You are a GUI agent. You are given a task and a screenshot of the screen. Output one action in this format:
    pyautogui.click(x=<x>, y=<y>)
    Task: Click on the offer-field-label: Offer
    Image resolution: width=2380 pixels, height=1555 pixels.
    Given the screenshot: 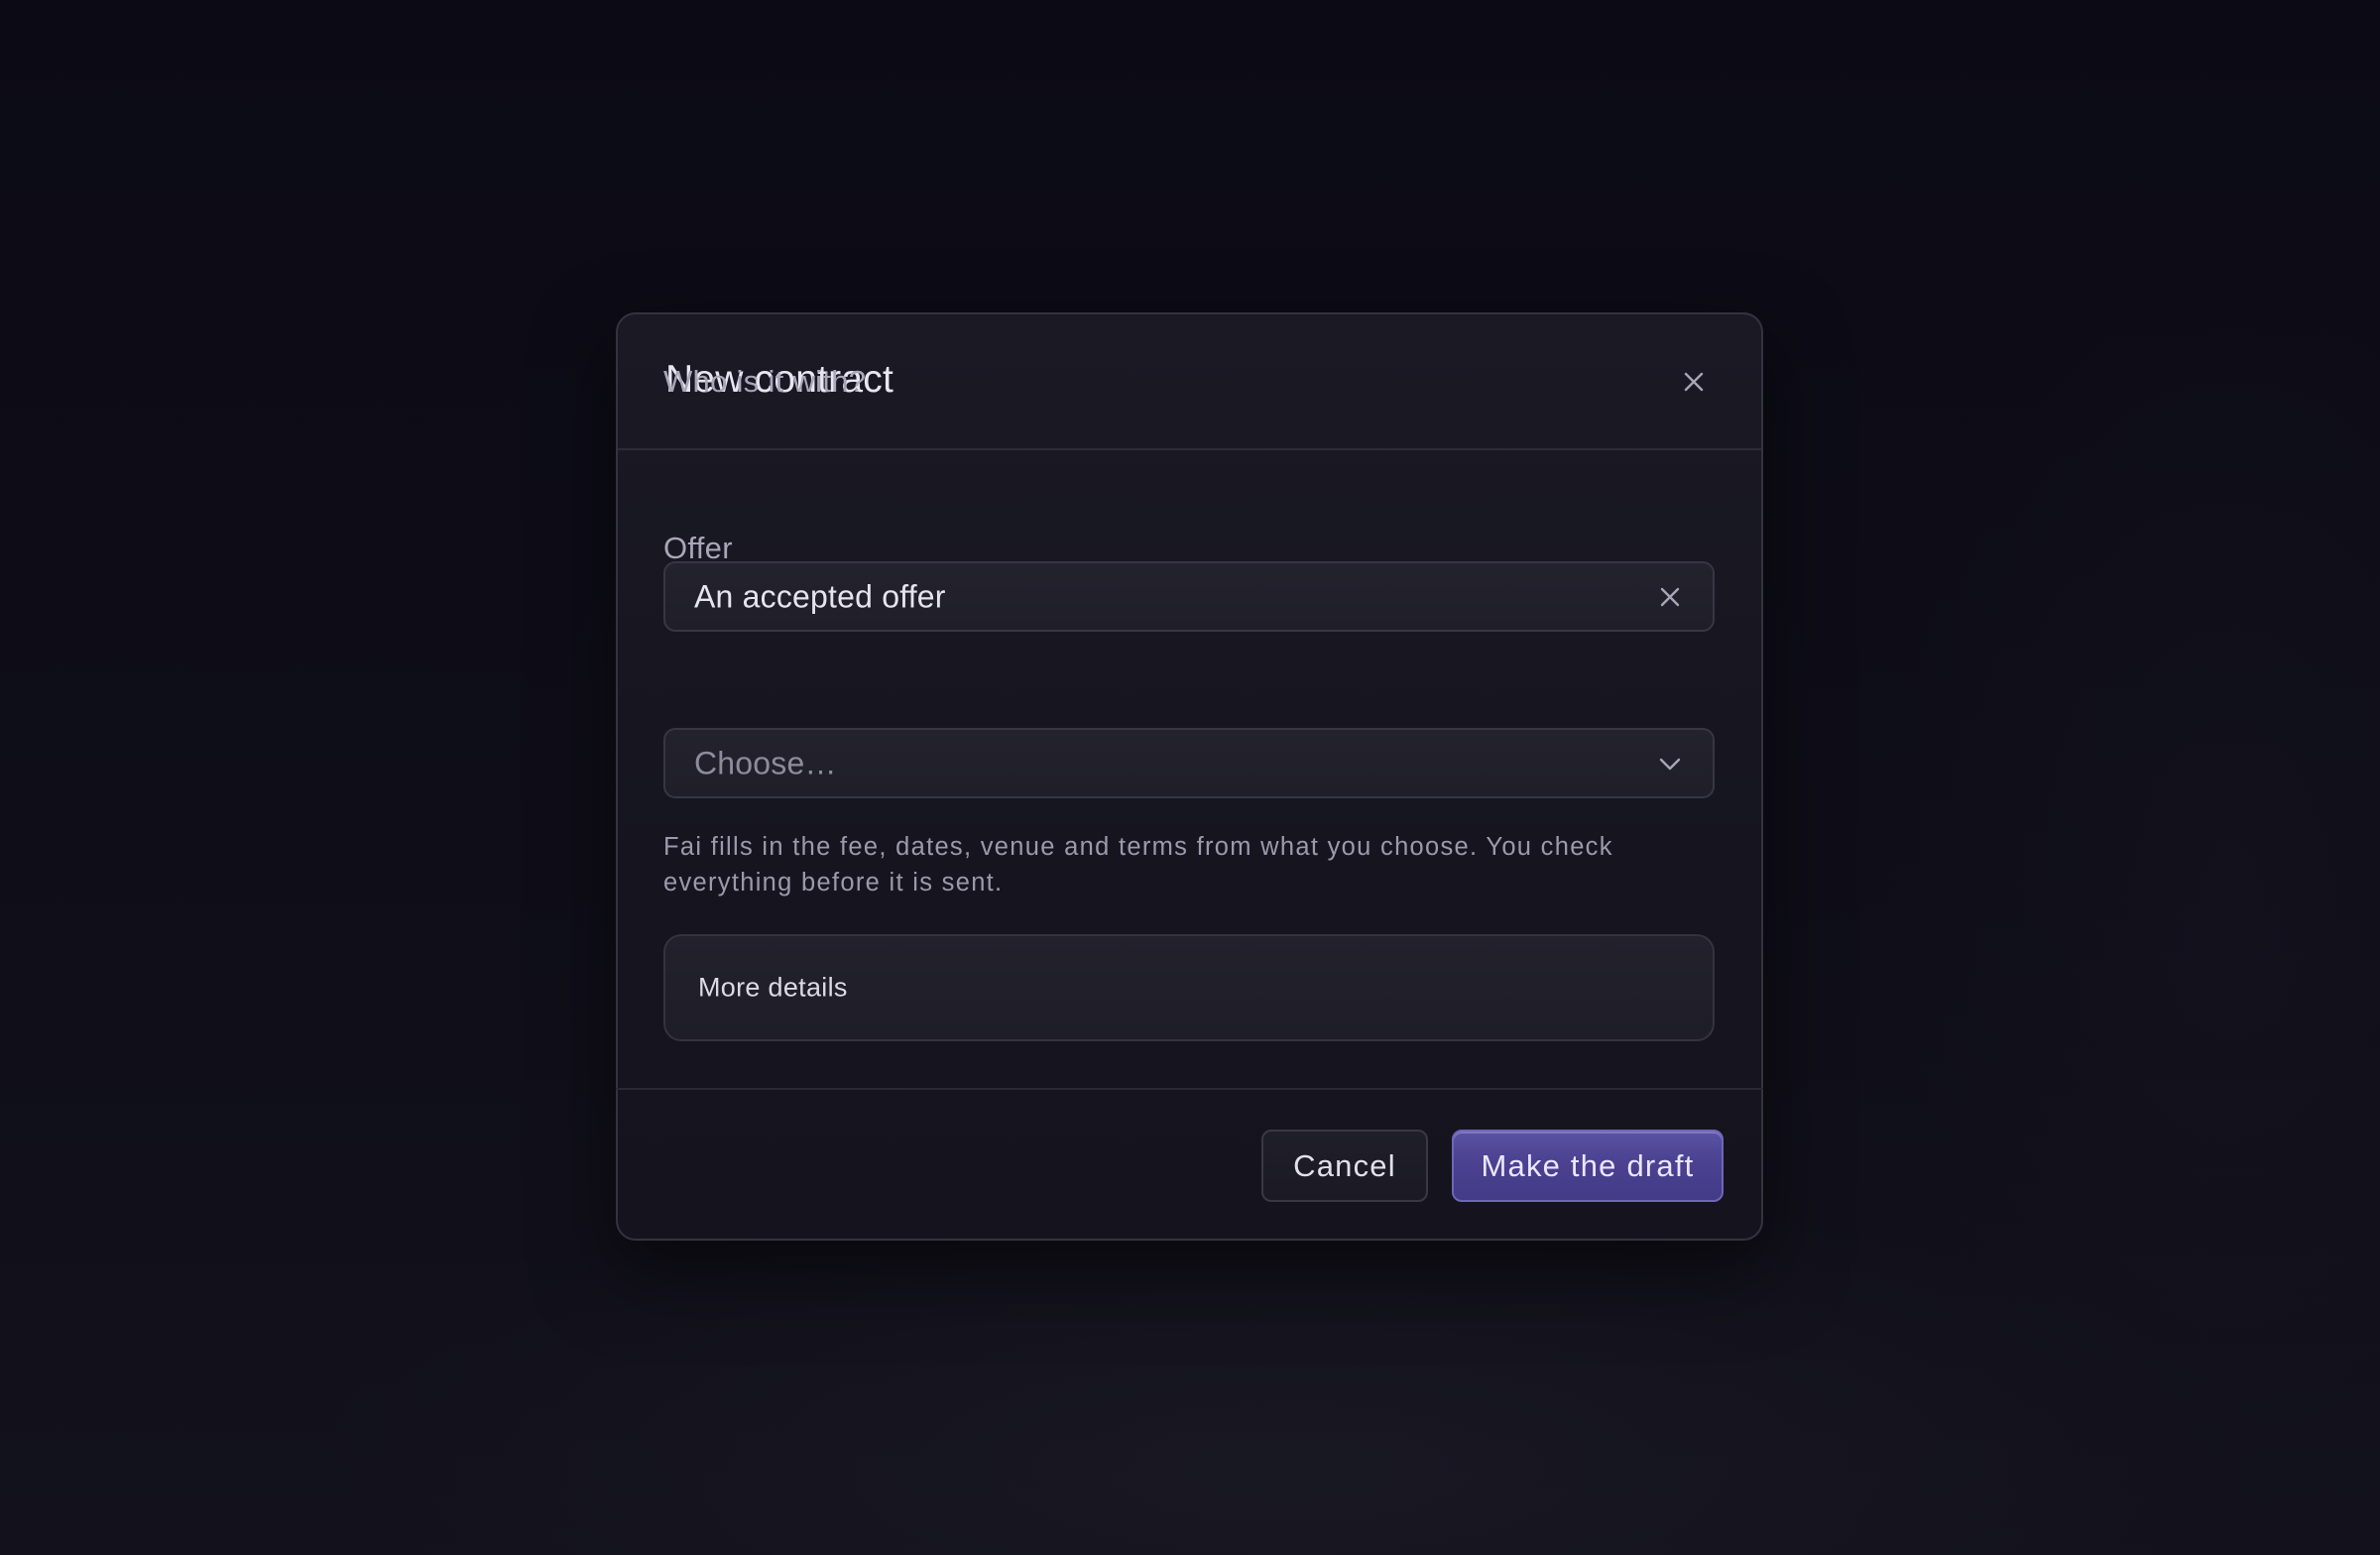 What is the action you would take?
    pyautogui.click(x=698, y=548)
    